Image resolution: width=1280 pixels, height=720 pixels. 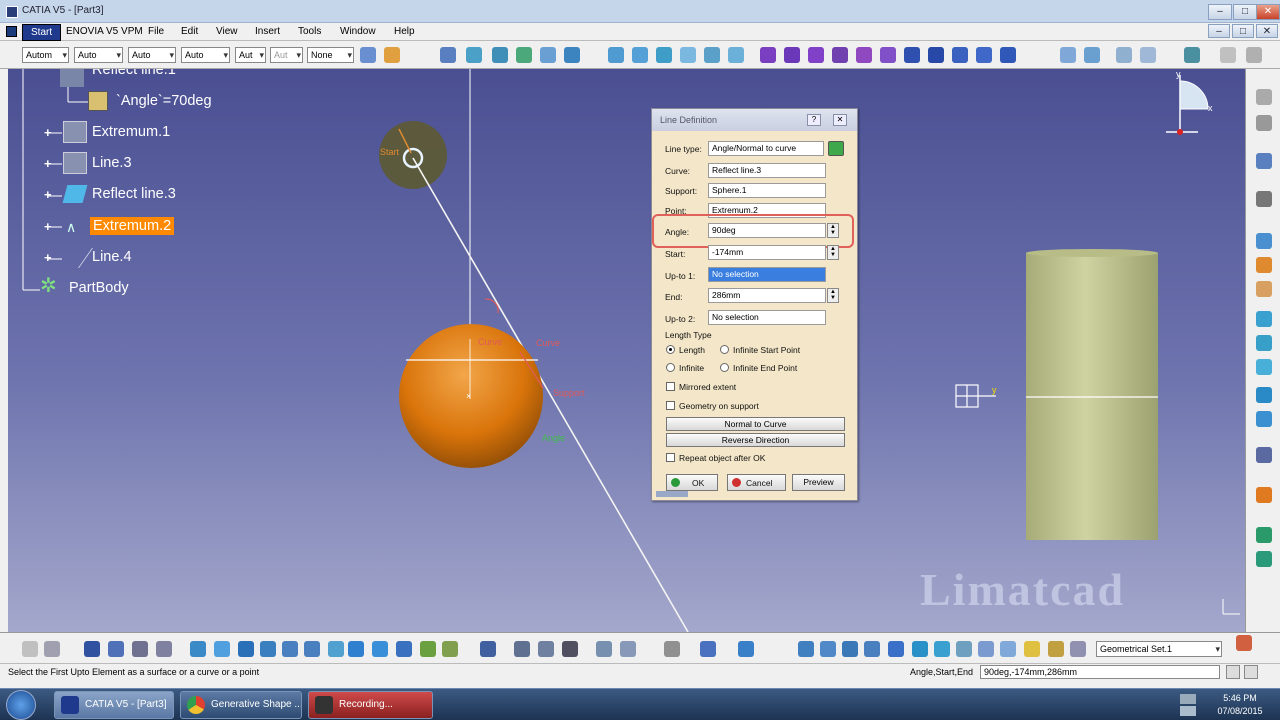 I want to click on close-button: ✕, so click(x=1268, y=12).